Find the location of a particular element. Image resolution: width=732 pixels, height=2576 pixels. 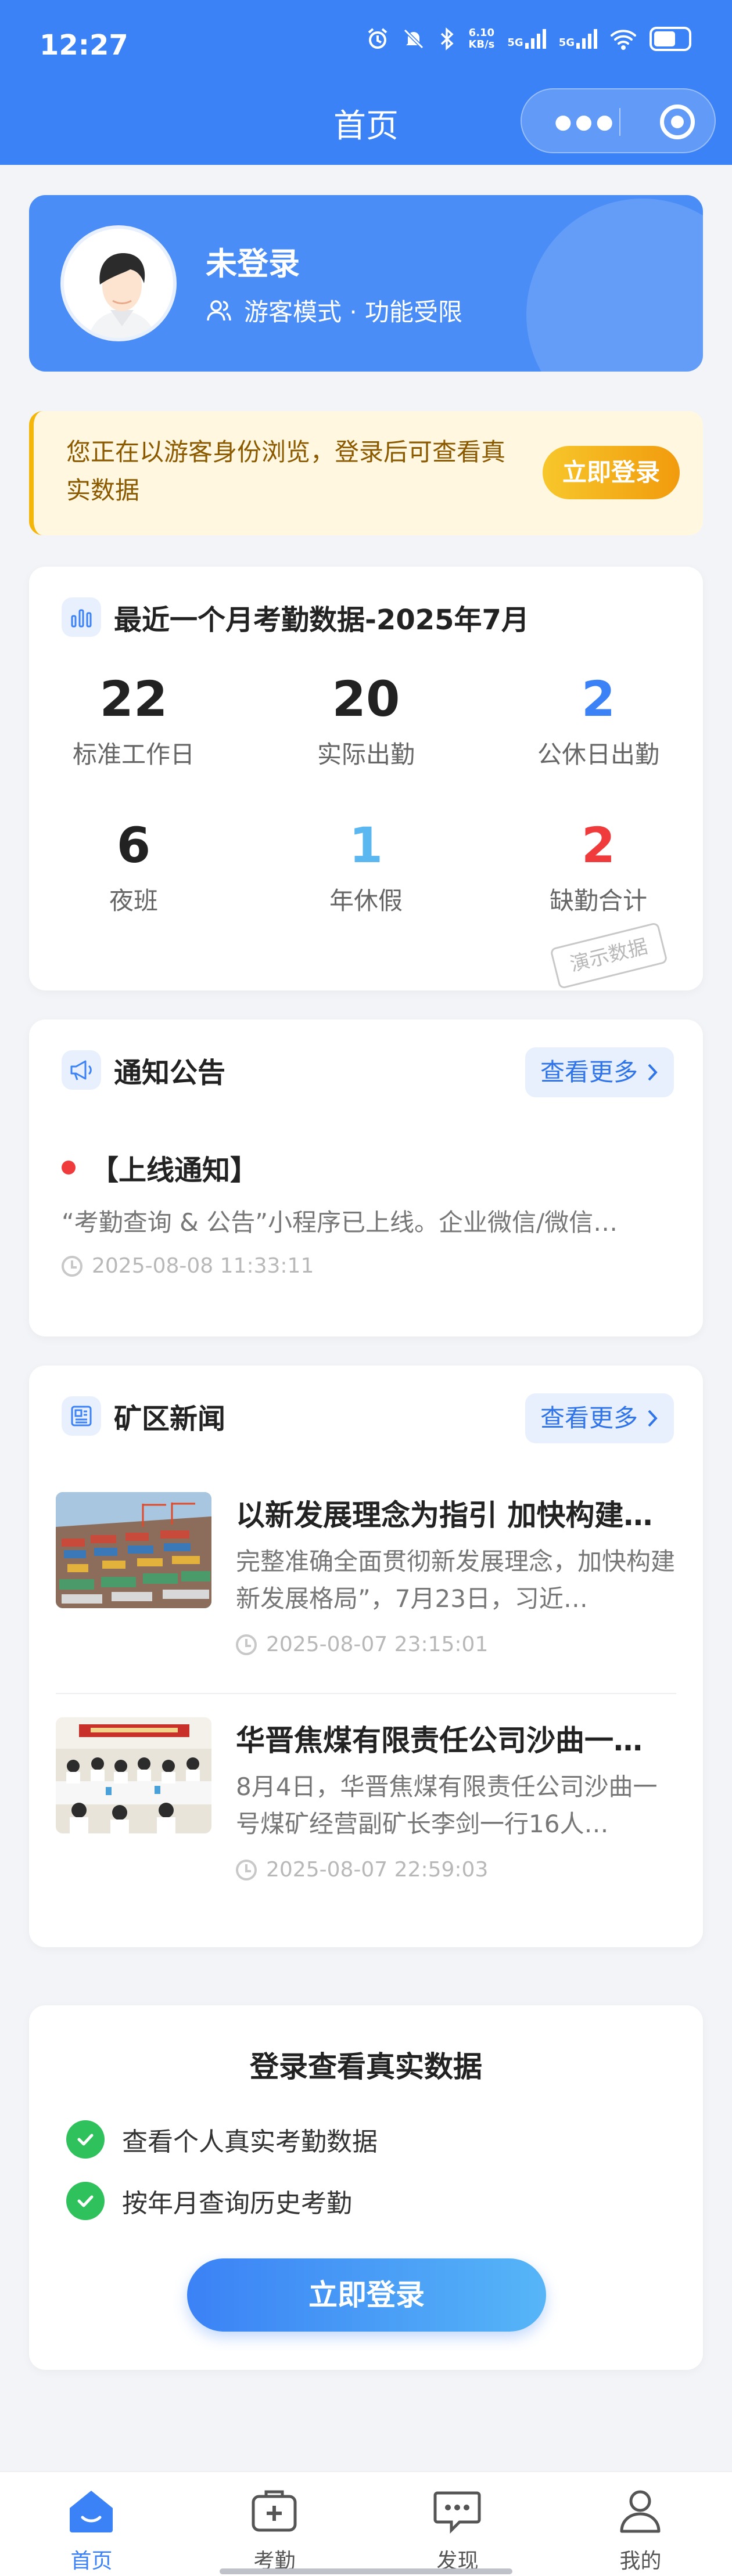

guest-alert: 您正在以游客身份浏览，登录后可查看真实数据 立即登录 is located at coordinates (366, 473).